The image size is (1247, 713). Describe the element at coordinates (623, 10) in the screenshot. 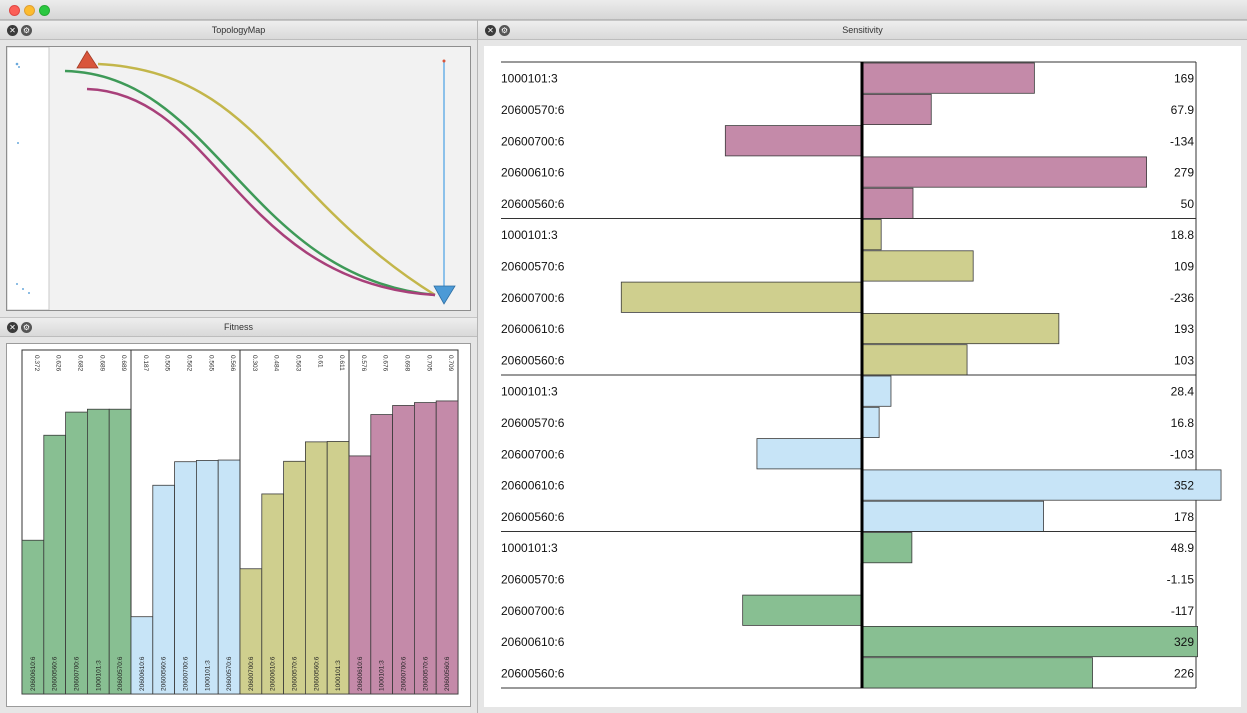

I see `window-titlebar` at that location.